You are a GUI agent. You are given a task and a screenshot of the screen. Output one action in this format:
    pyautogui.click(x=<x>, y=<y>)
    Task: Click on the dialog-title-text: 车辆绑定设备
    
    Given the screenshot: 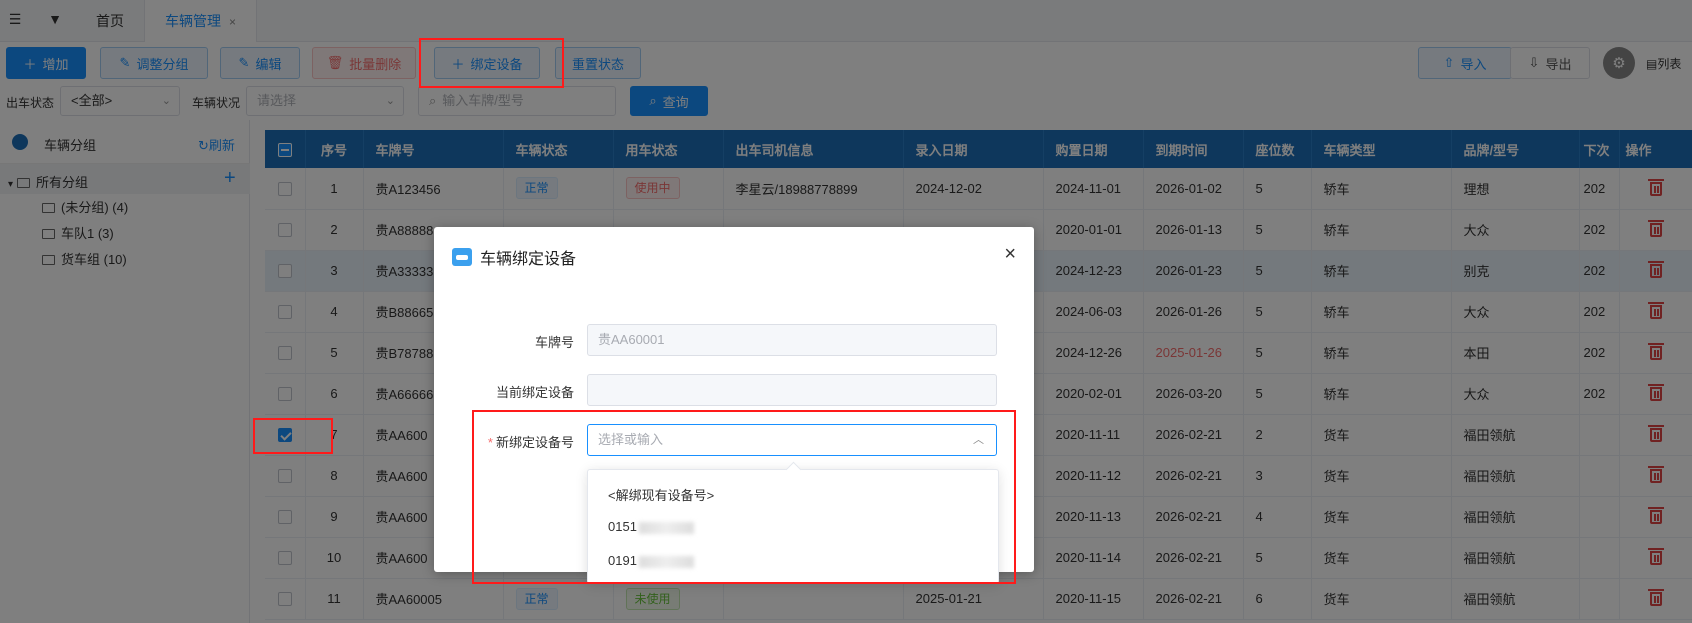 What is the action you would take?
    pyautogui.click(x=528, y=259)
    